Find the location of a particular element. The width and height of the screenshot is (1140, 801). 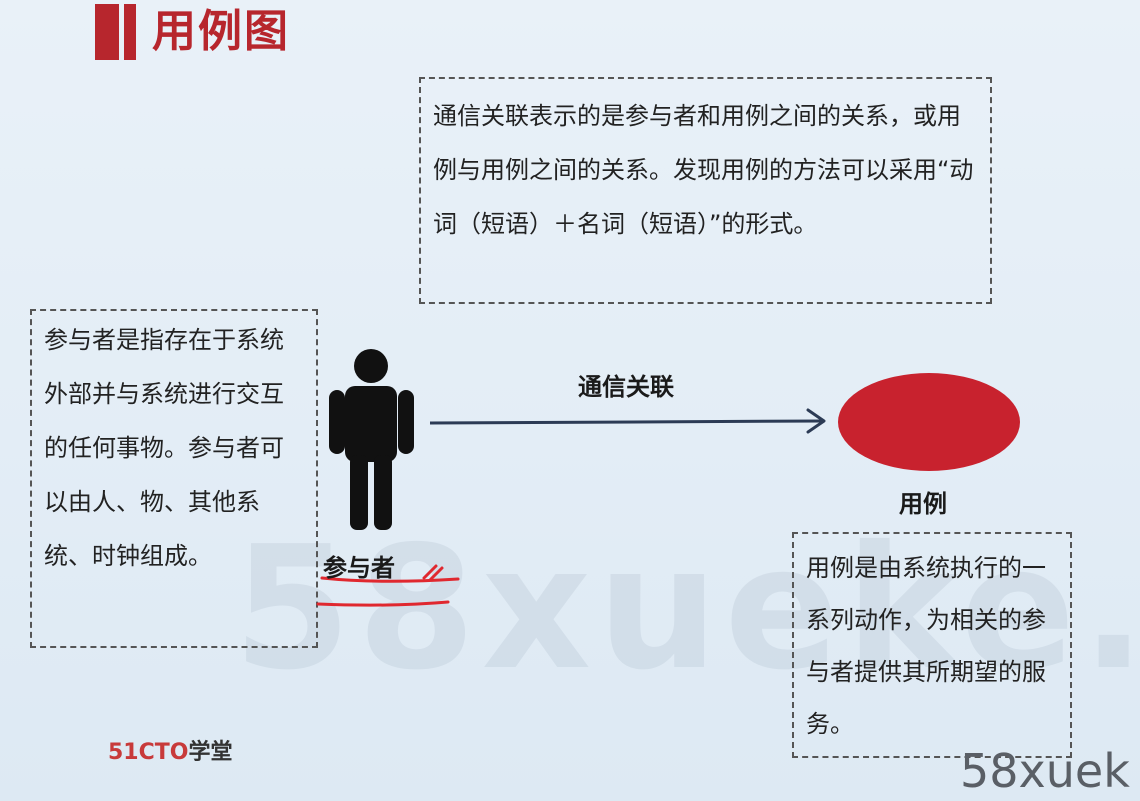

usecase-ellipse is located at coordinates (929, 422).